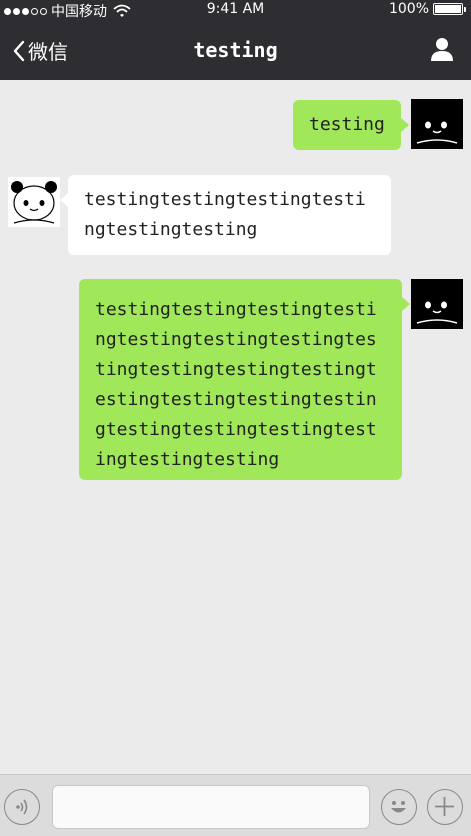 The image size is (471, 836). What do you see at coordinates (235, 10) in the screenshot?
I see `status-bar: 中国移动 9:41 AM 100%` at bounding box center [235, 10].